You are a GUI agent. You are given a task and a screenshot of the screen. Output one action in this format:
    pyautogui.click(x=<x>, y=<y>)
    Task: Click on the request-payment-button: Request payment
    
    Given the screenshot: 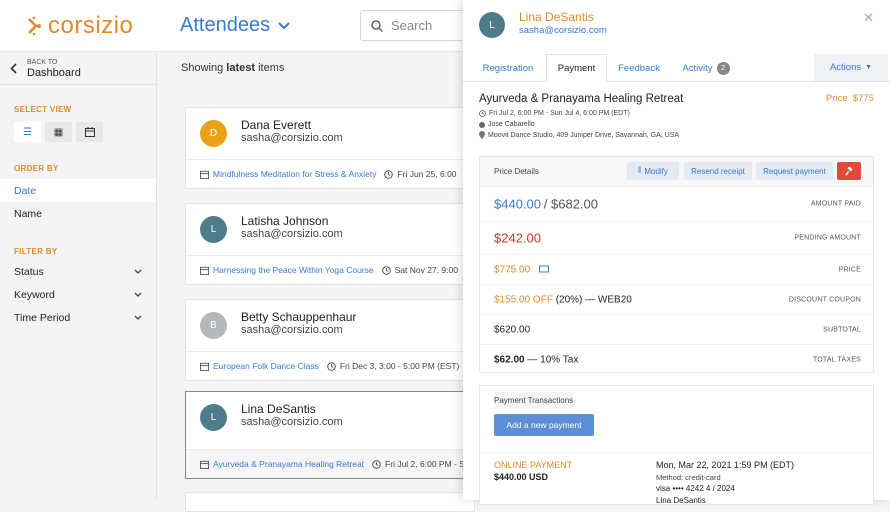 What is the action you would take?
    pyautogui.click(x=794, y=171)
    